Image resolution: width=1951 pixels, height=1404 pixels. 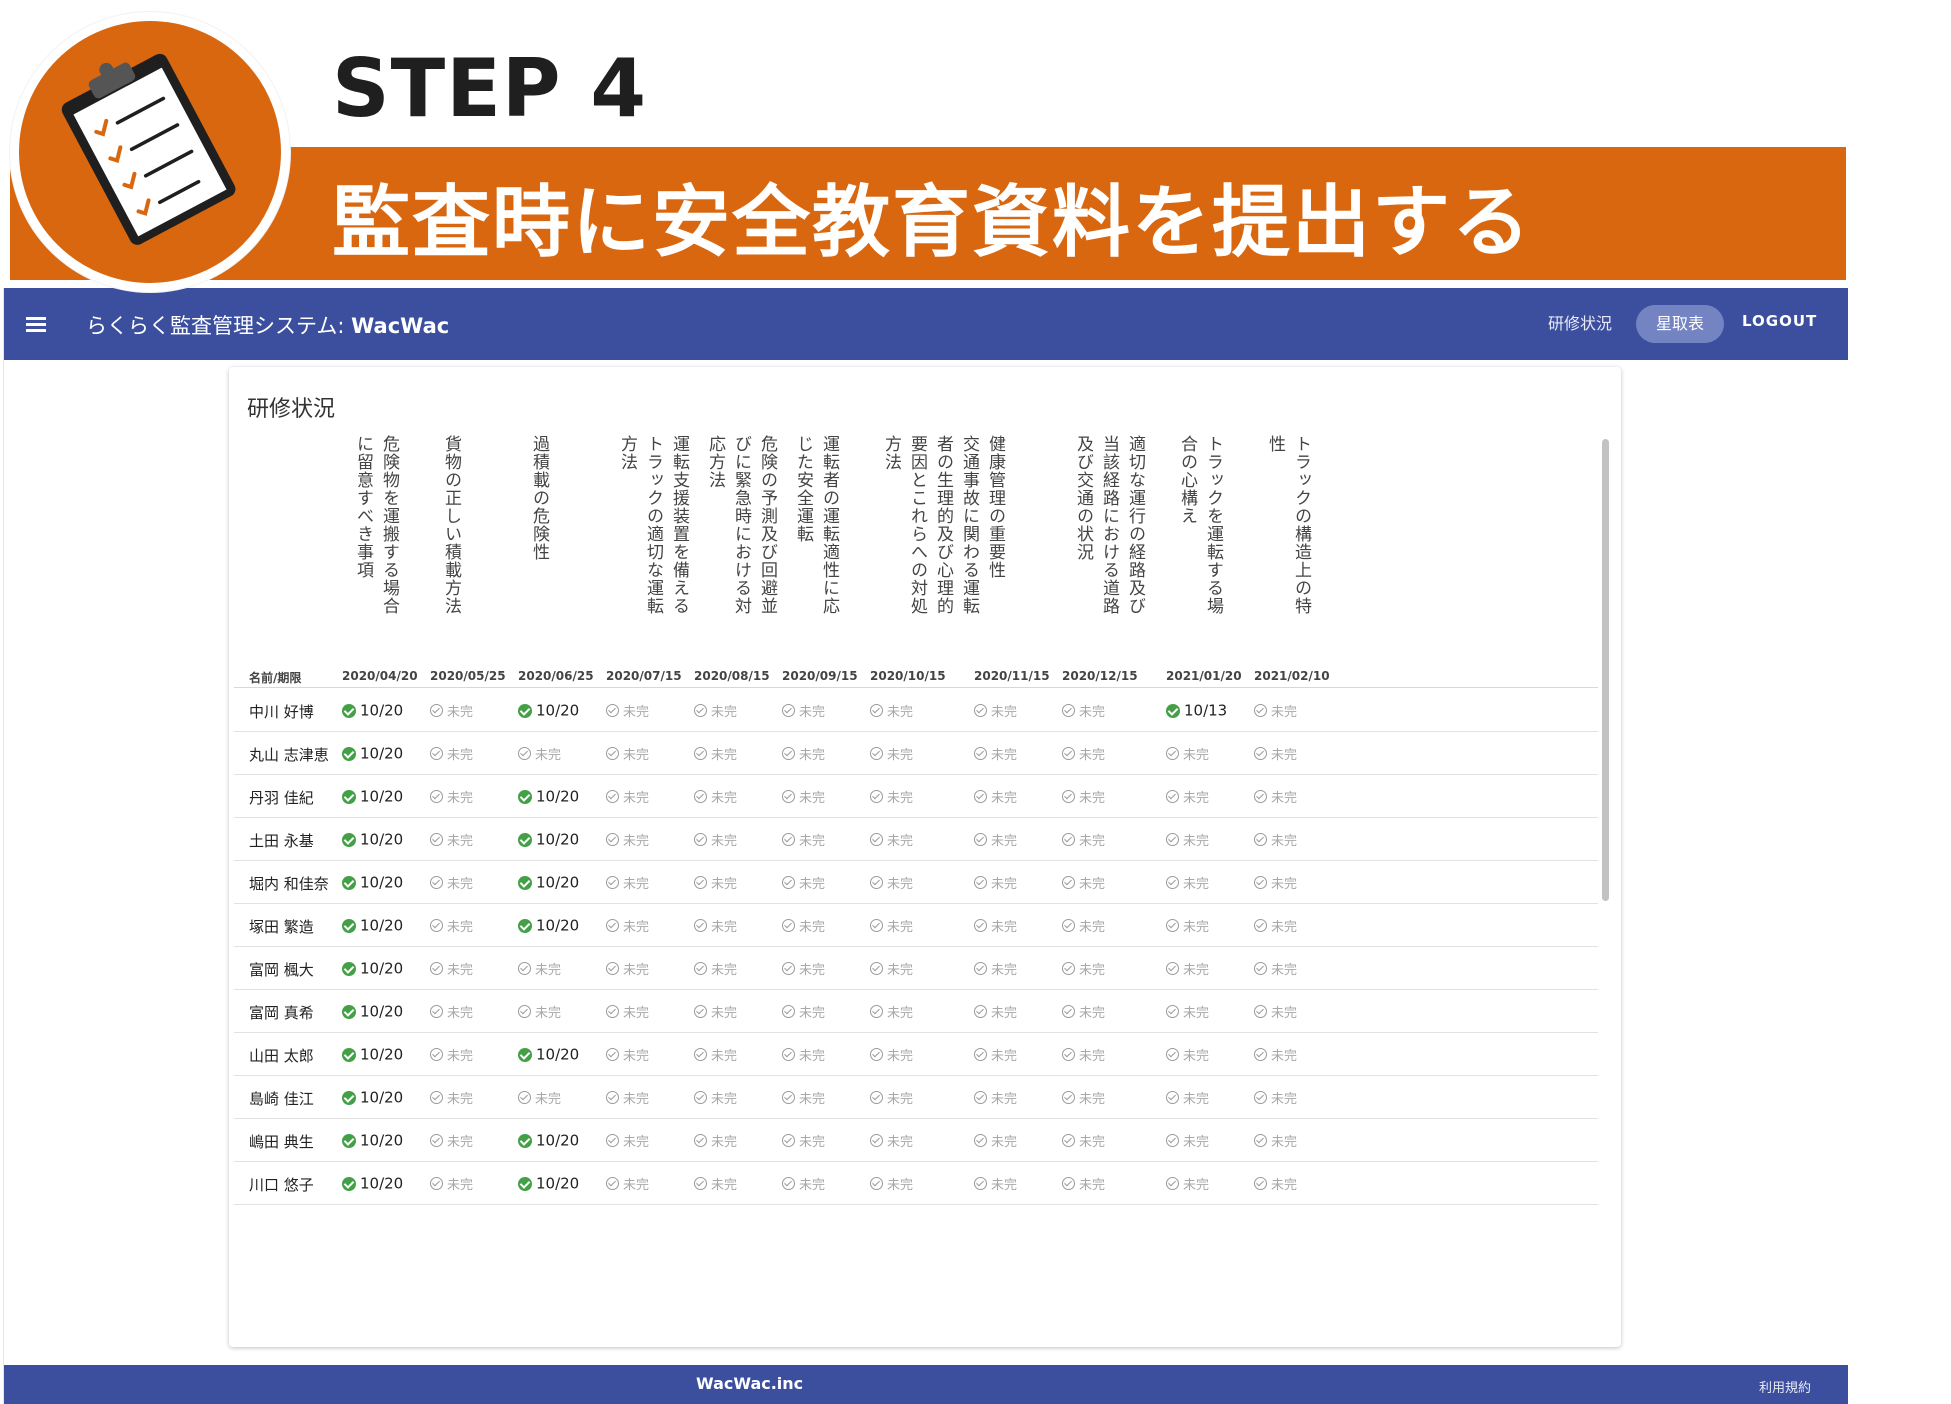 What do you see at coordinates (36, 324) in the screenshot?
I see `menu-icon` at bounding box center [36, 324].